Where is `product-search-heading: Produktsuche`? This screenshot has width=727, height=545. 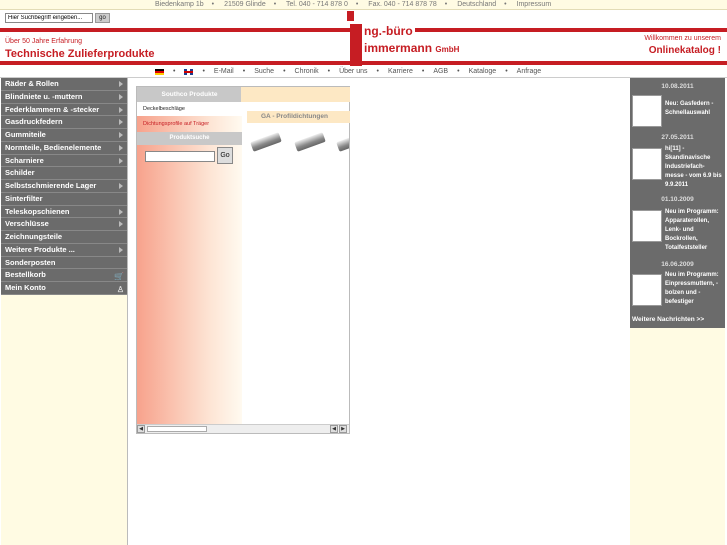 product-search-heading: Produktsuche is located at coordinates (189, 138).